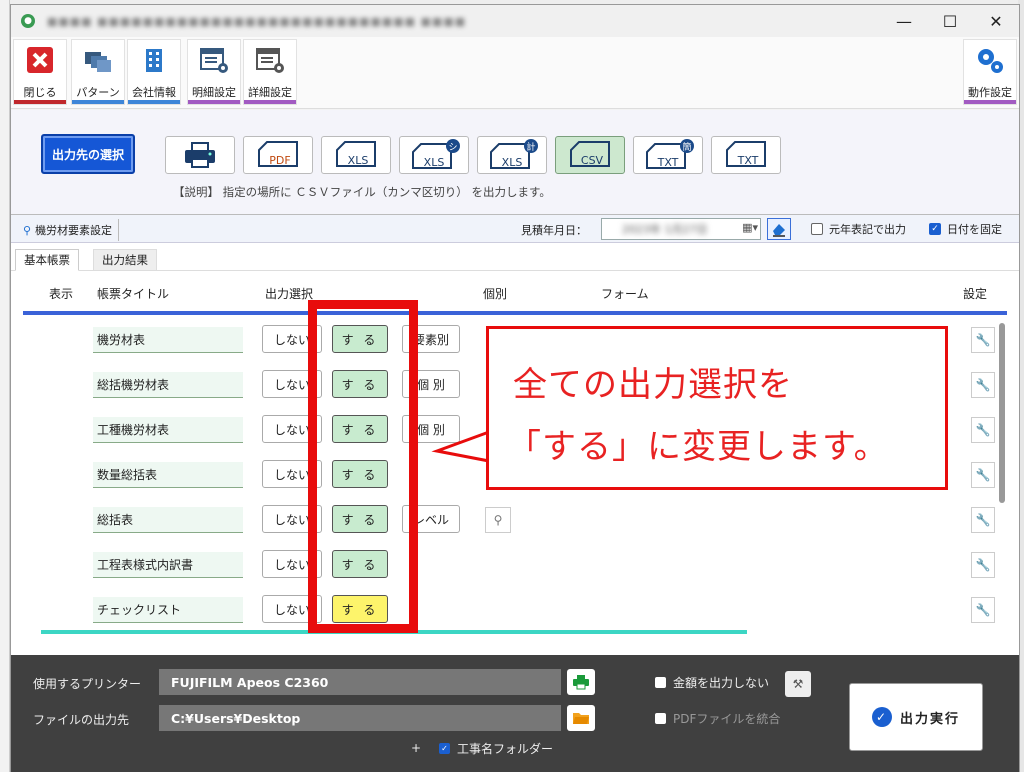  What do you see at coordinates (717, 408) in the screenshot?
I see `annotation-callout: 全ての出力選択を 「する」に変更します。` at bounding box center [717, 408].